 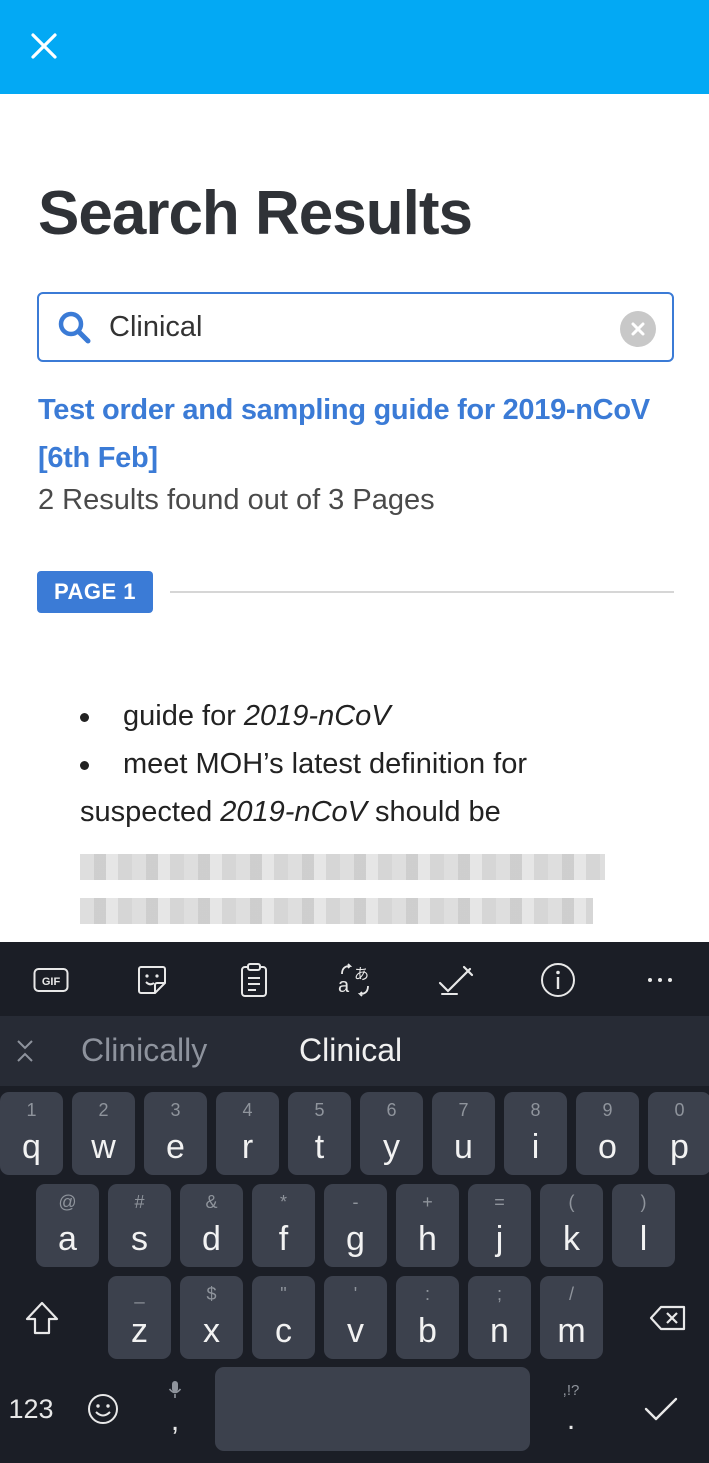 What do you see at coordinates (499, 1202) in the screenshot?
I see `key-hint: =` at bounding box center [499, 1202].